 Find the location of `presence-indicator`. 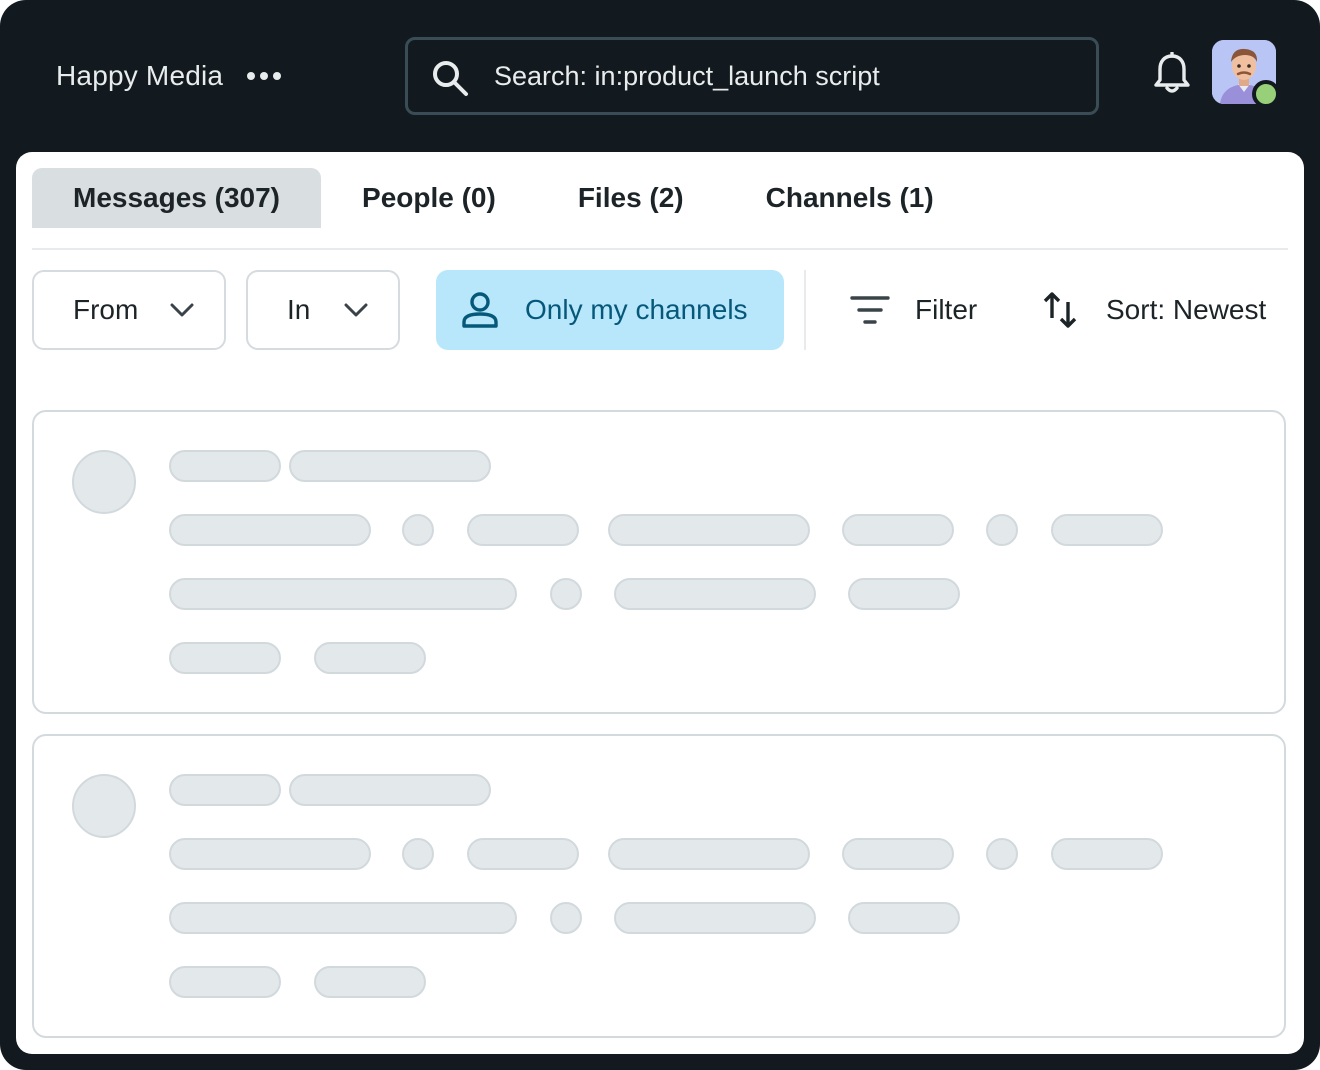

presence-indicator is located at coordinates (1266, 94).